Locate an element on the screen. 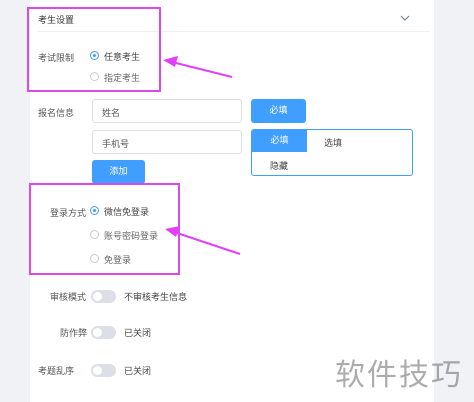 The width and height of the screenshot is (474, 402). arrow-icon-login-method is located at coordinates (203, 240).